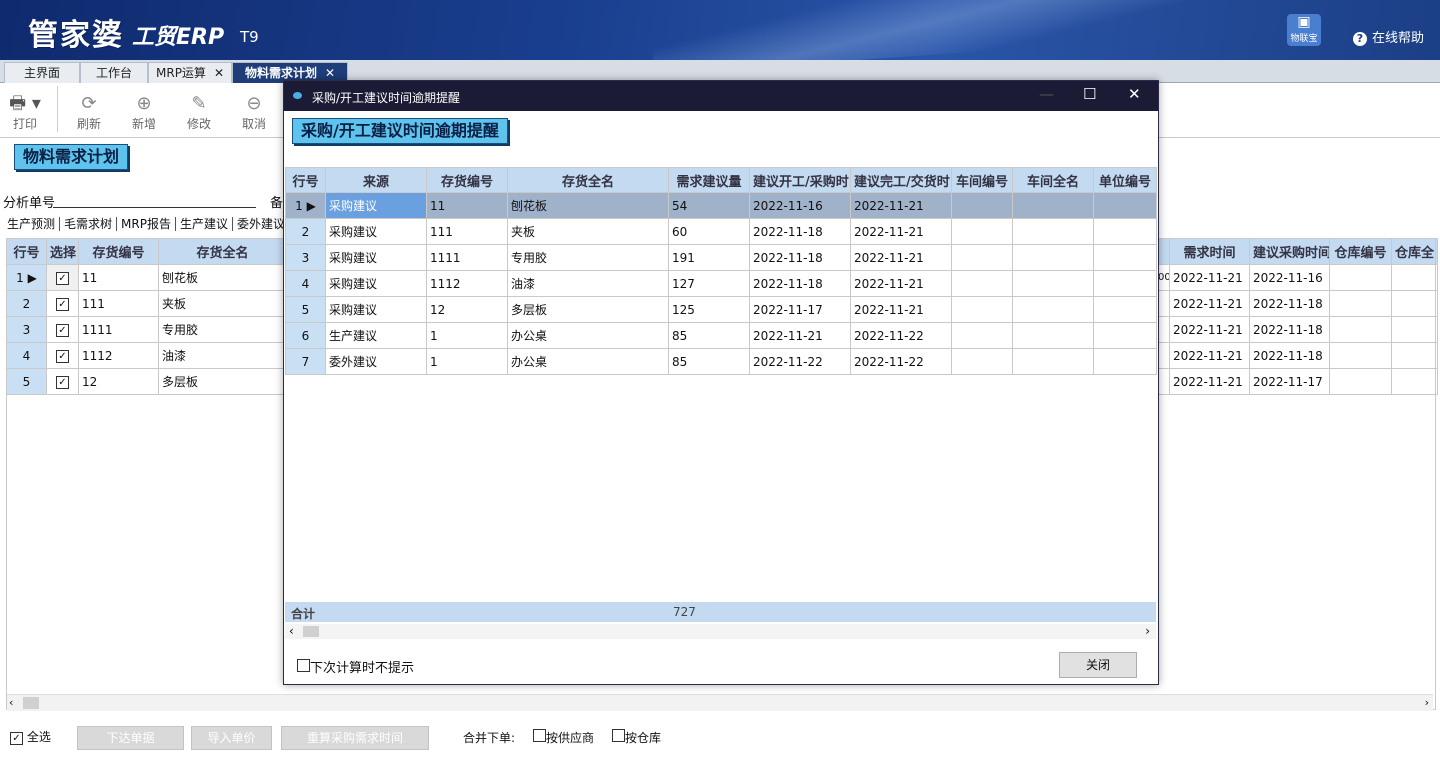 The image size is (1440, 762). I want to click on col-header: 车间编号, so click(982, 180).